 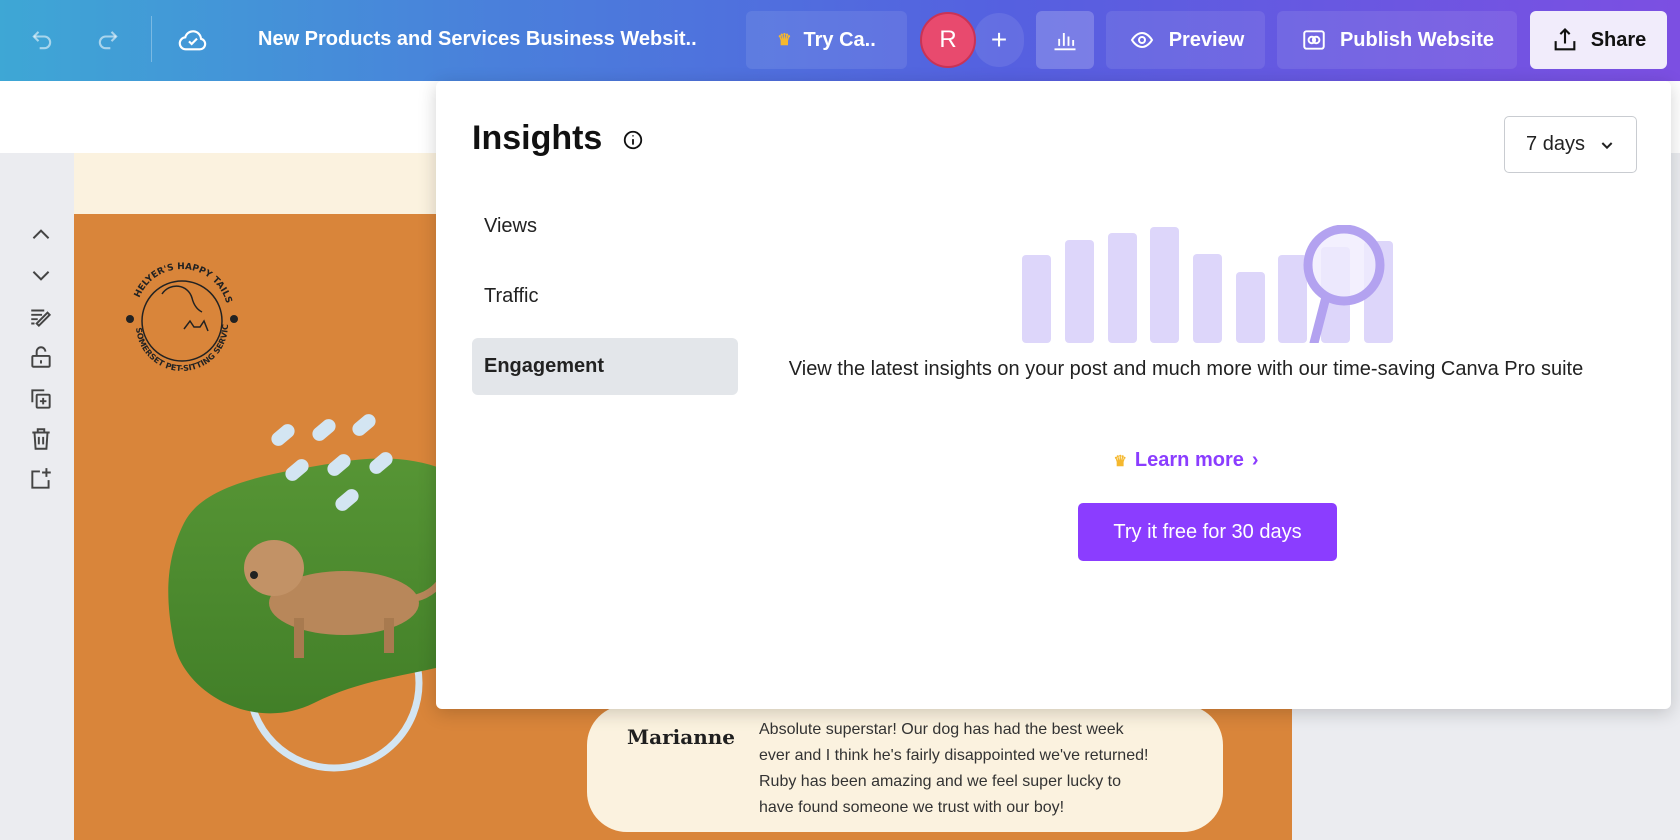 What do you see at coordinates (41, 399) in the screenshot?
I see `duplicate-page-icon` at bounding box center [41, 399].